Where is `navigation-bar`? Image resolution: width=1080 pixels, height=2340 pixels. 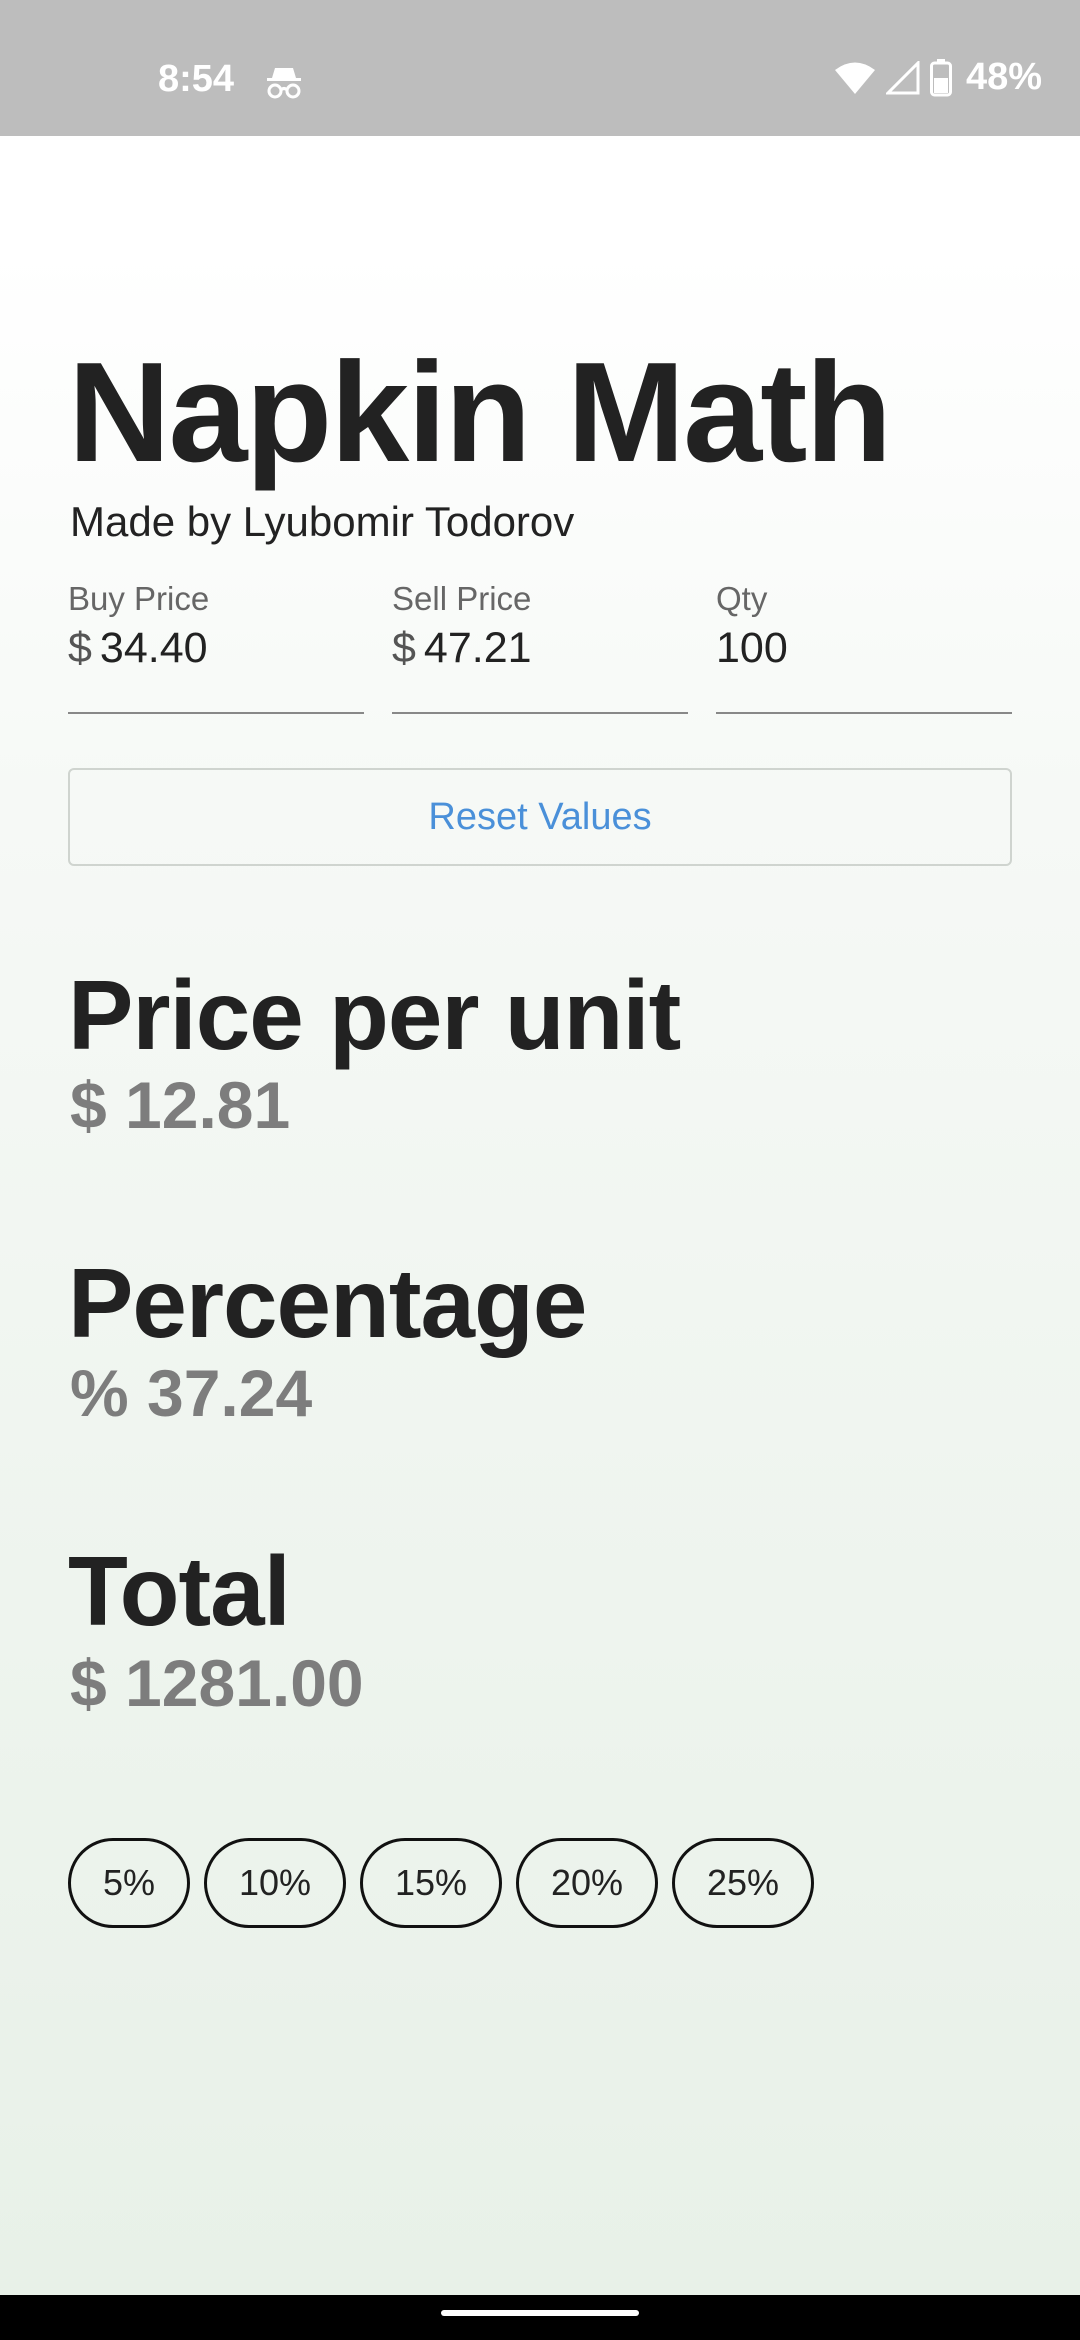
navigation-bar is located at coordinates (540, 2317).